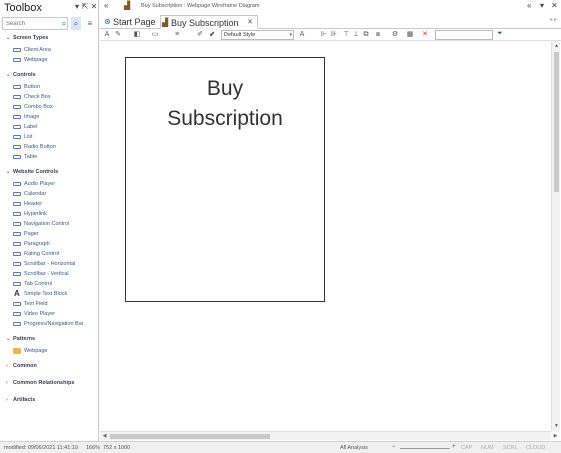 Image resolution: width=561 pixels, height=453 pixels. I want to click on font-color-icon: ✎, so click(118, 34).